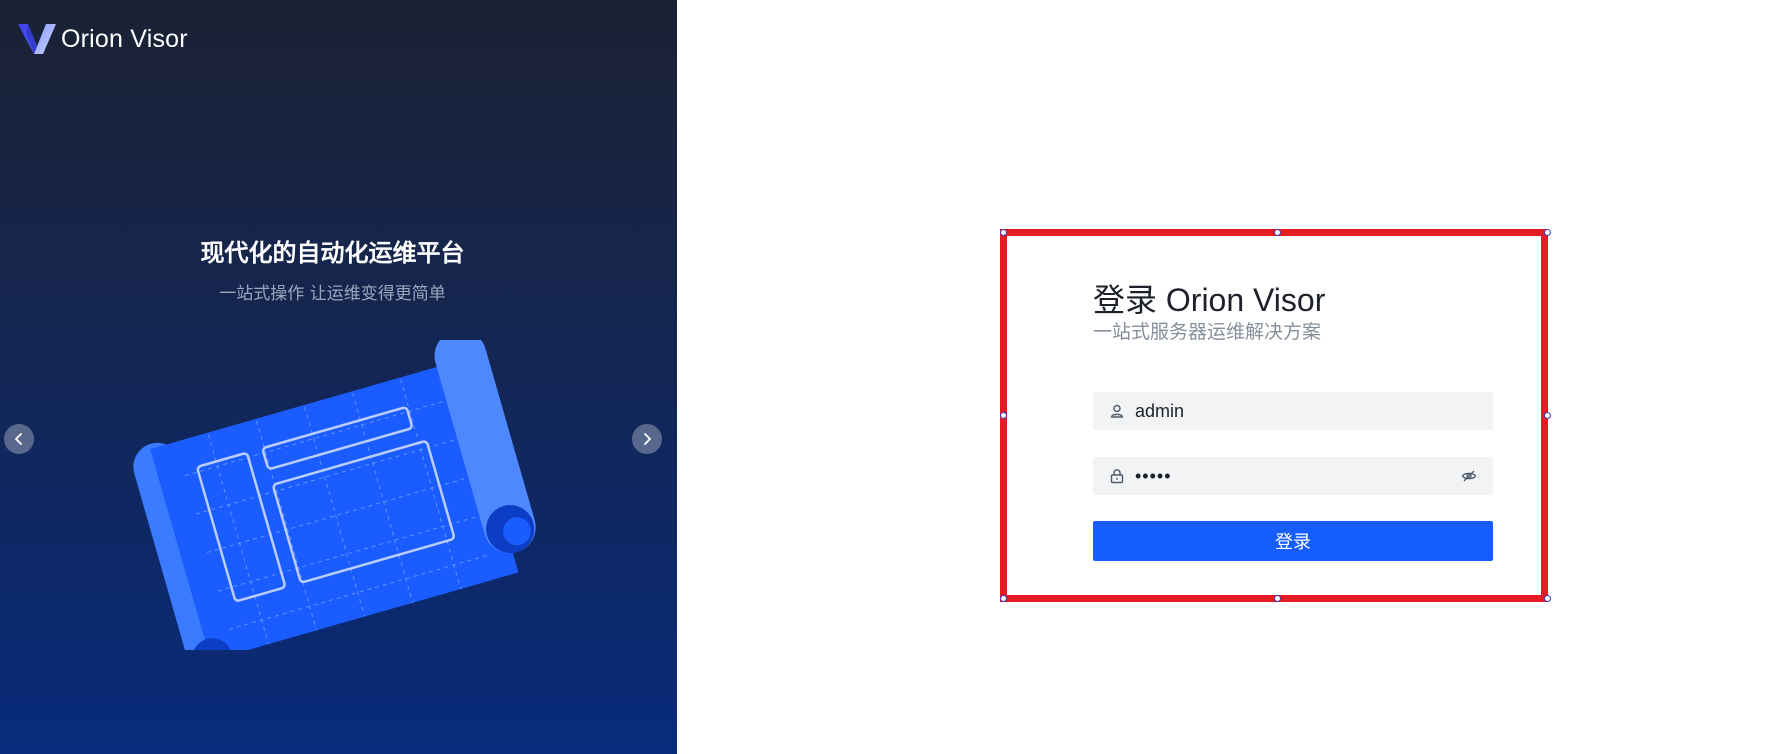  I want to click on brand: Orion Visor, so click(102, 39).